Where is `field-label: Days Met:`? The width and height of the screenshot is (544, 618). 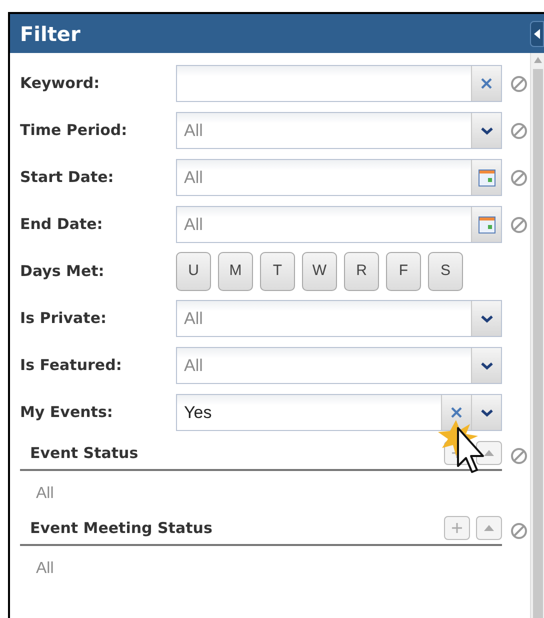
field-label: Days Met: is located at coordinates (63, 271).